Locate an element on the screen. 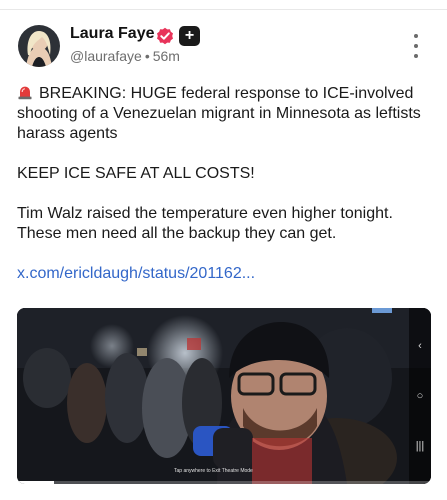  siren-icon is located at coordinates (25, 93).